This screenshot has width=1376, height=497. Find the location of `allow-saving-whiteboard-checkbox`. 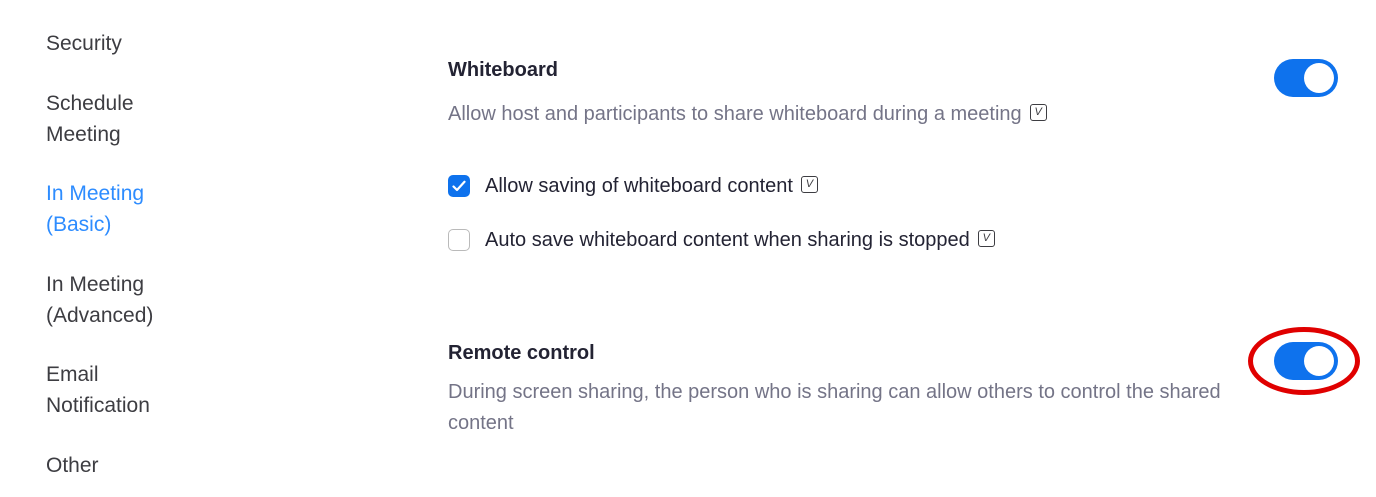

allow-saving-whiteboard-checkbox is located at coordinates (459, 186).